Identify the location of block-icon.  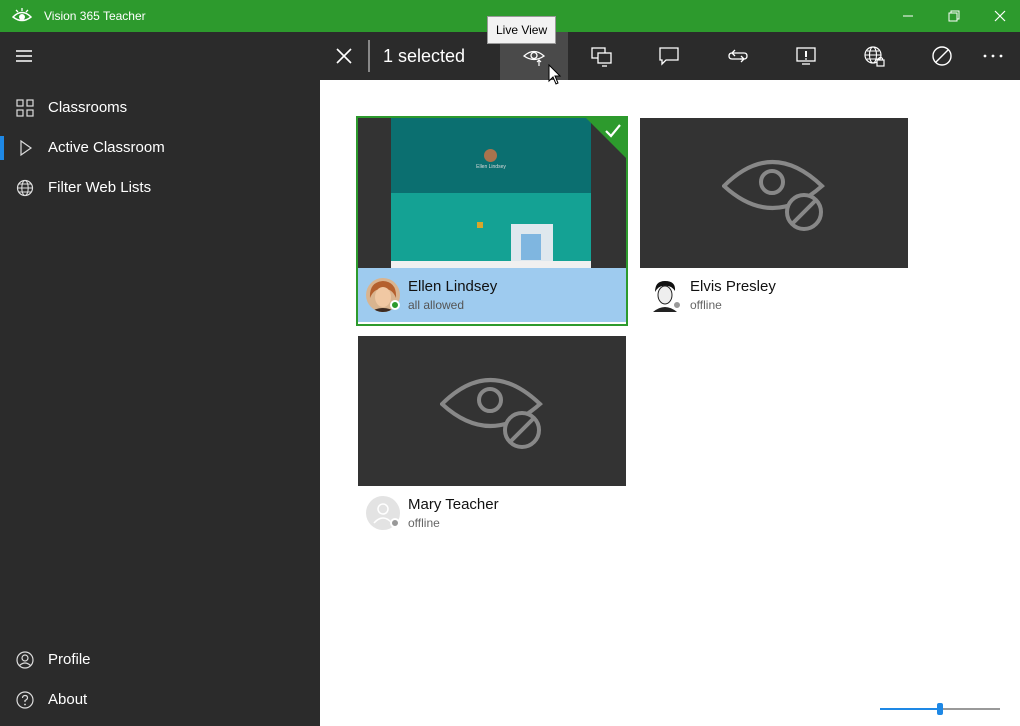
(942, 56).